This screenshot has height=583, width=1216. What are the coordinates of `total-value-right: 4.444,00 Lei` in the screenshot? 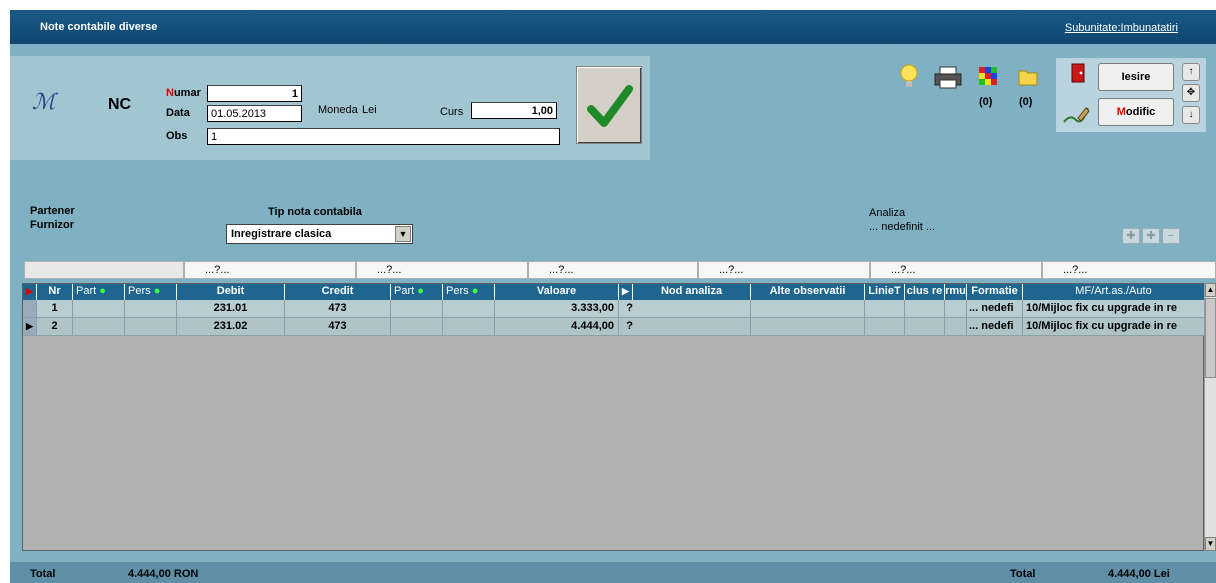 It's located at (1139, 574).